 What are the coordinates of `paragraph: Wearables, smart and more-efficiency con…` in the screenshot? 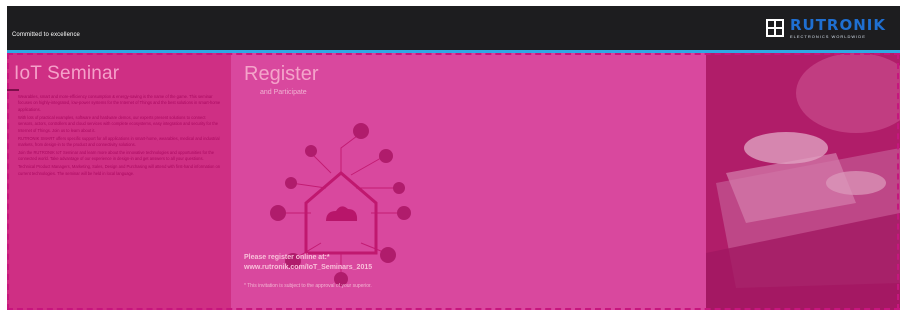 It's located at (119, 103).